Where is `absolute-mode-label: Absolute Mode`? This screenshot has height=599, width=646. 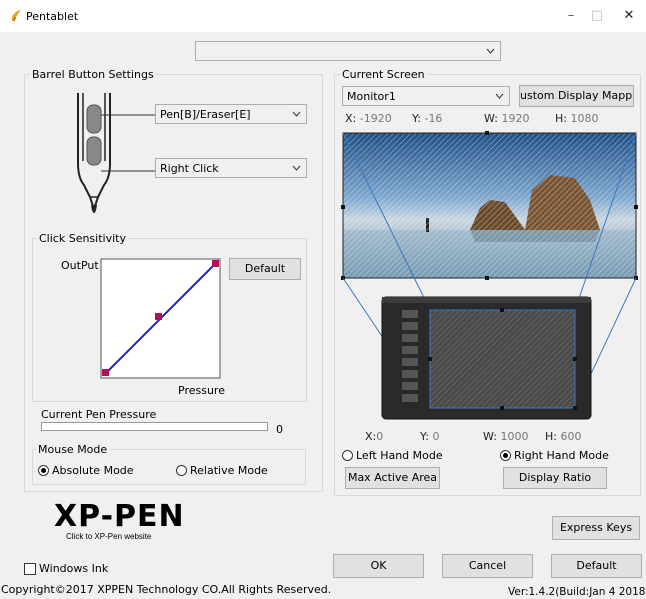
absolute-mode-label: Absolute Mode is located at coordinates (93, 470).